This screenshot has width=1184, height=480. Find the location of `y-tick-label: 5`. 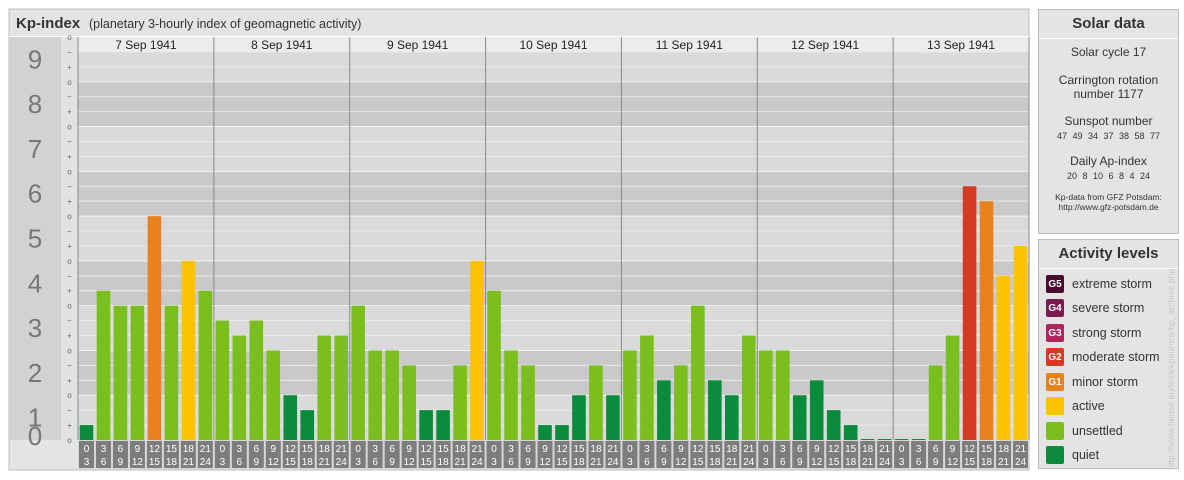

y-tick-label: 5 is located at coordinates (35, 239).